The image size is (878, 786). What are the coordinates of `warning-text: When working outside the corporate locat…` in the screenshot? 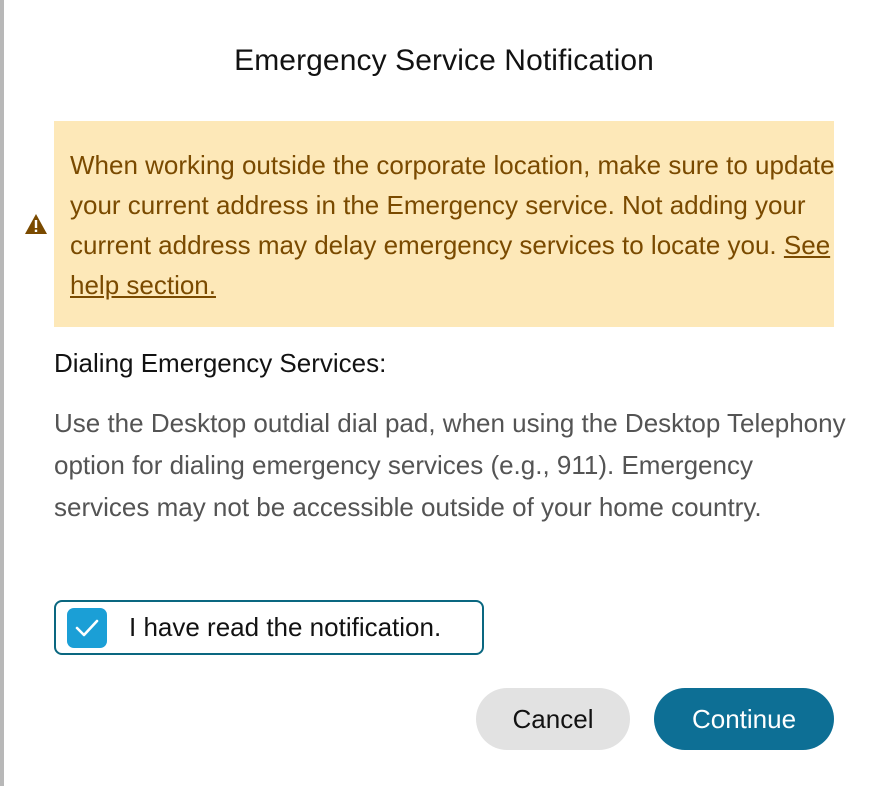 It's located at (452, 205).